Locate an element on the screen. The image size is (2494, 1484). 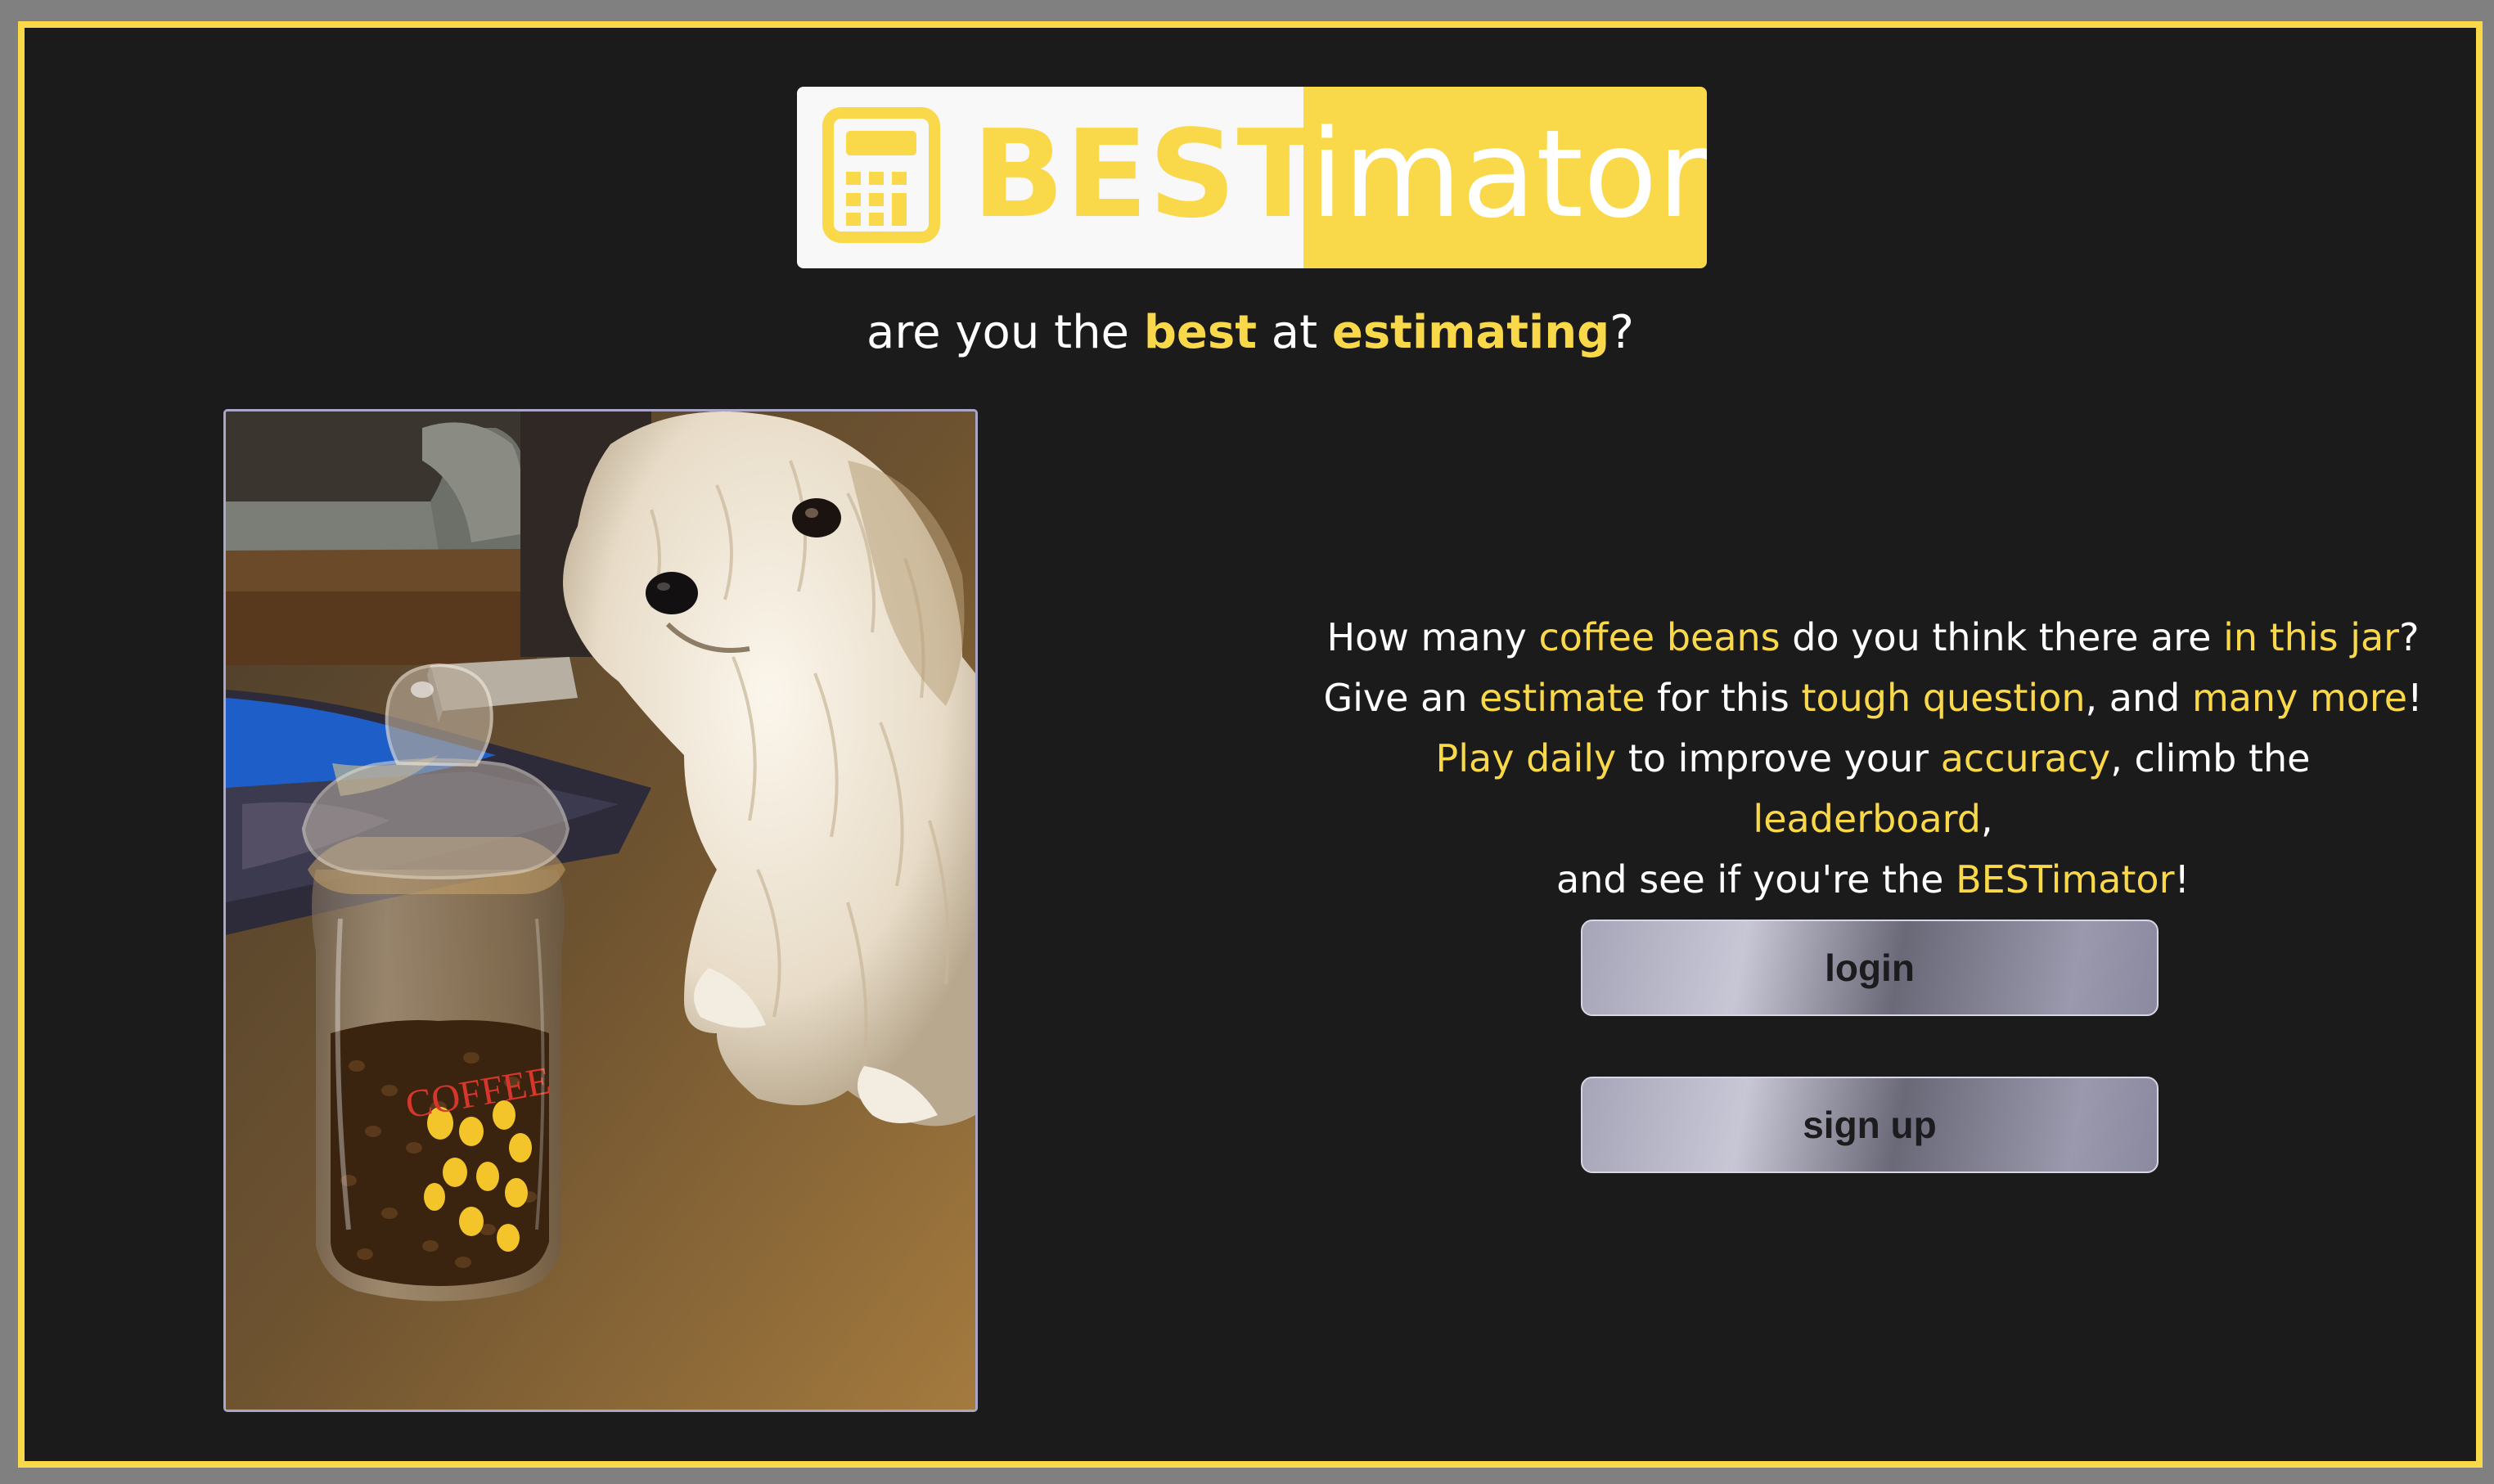
desc-highlight-coffee-beans: coffee beans is located at coordinates (1659, 637).